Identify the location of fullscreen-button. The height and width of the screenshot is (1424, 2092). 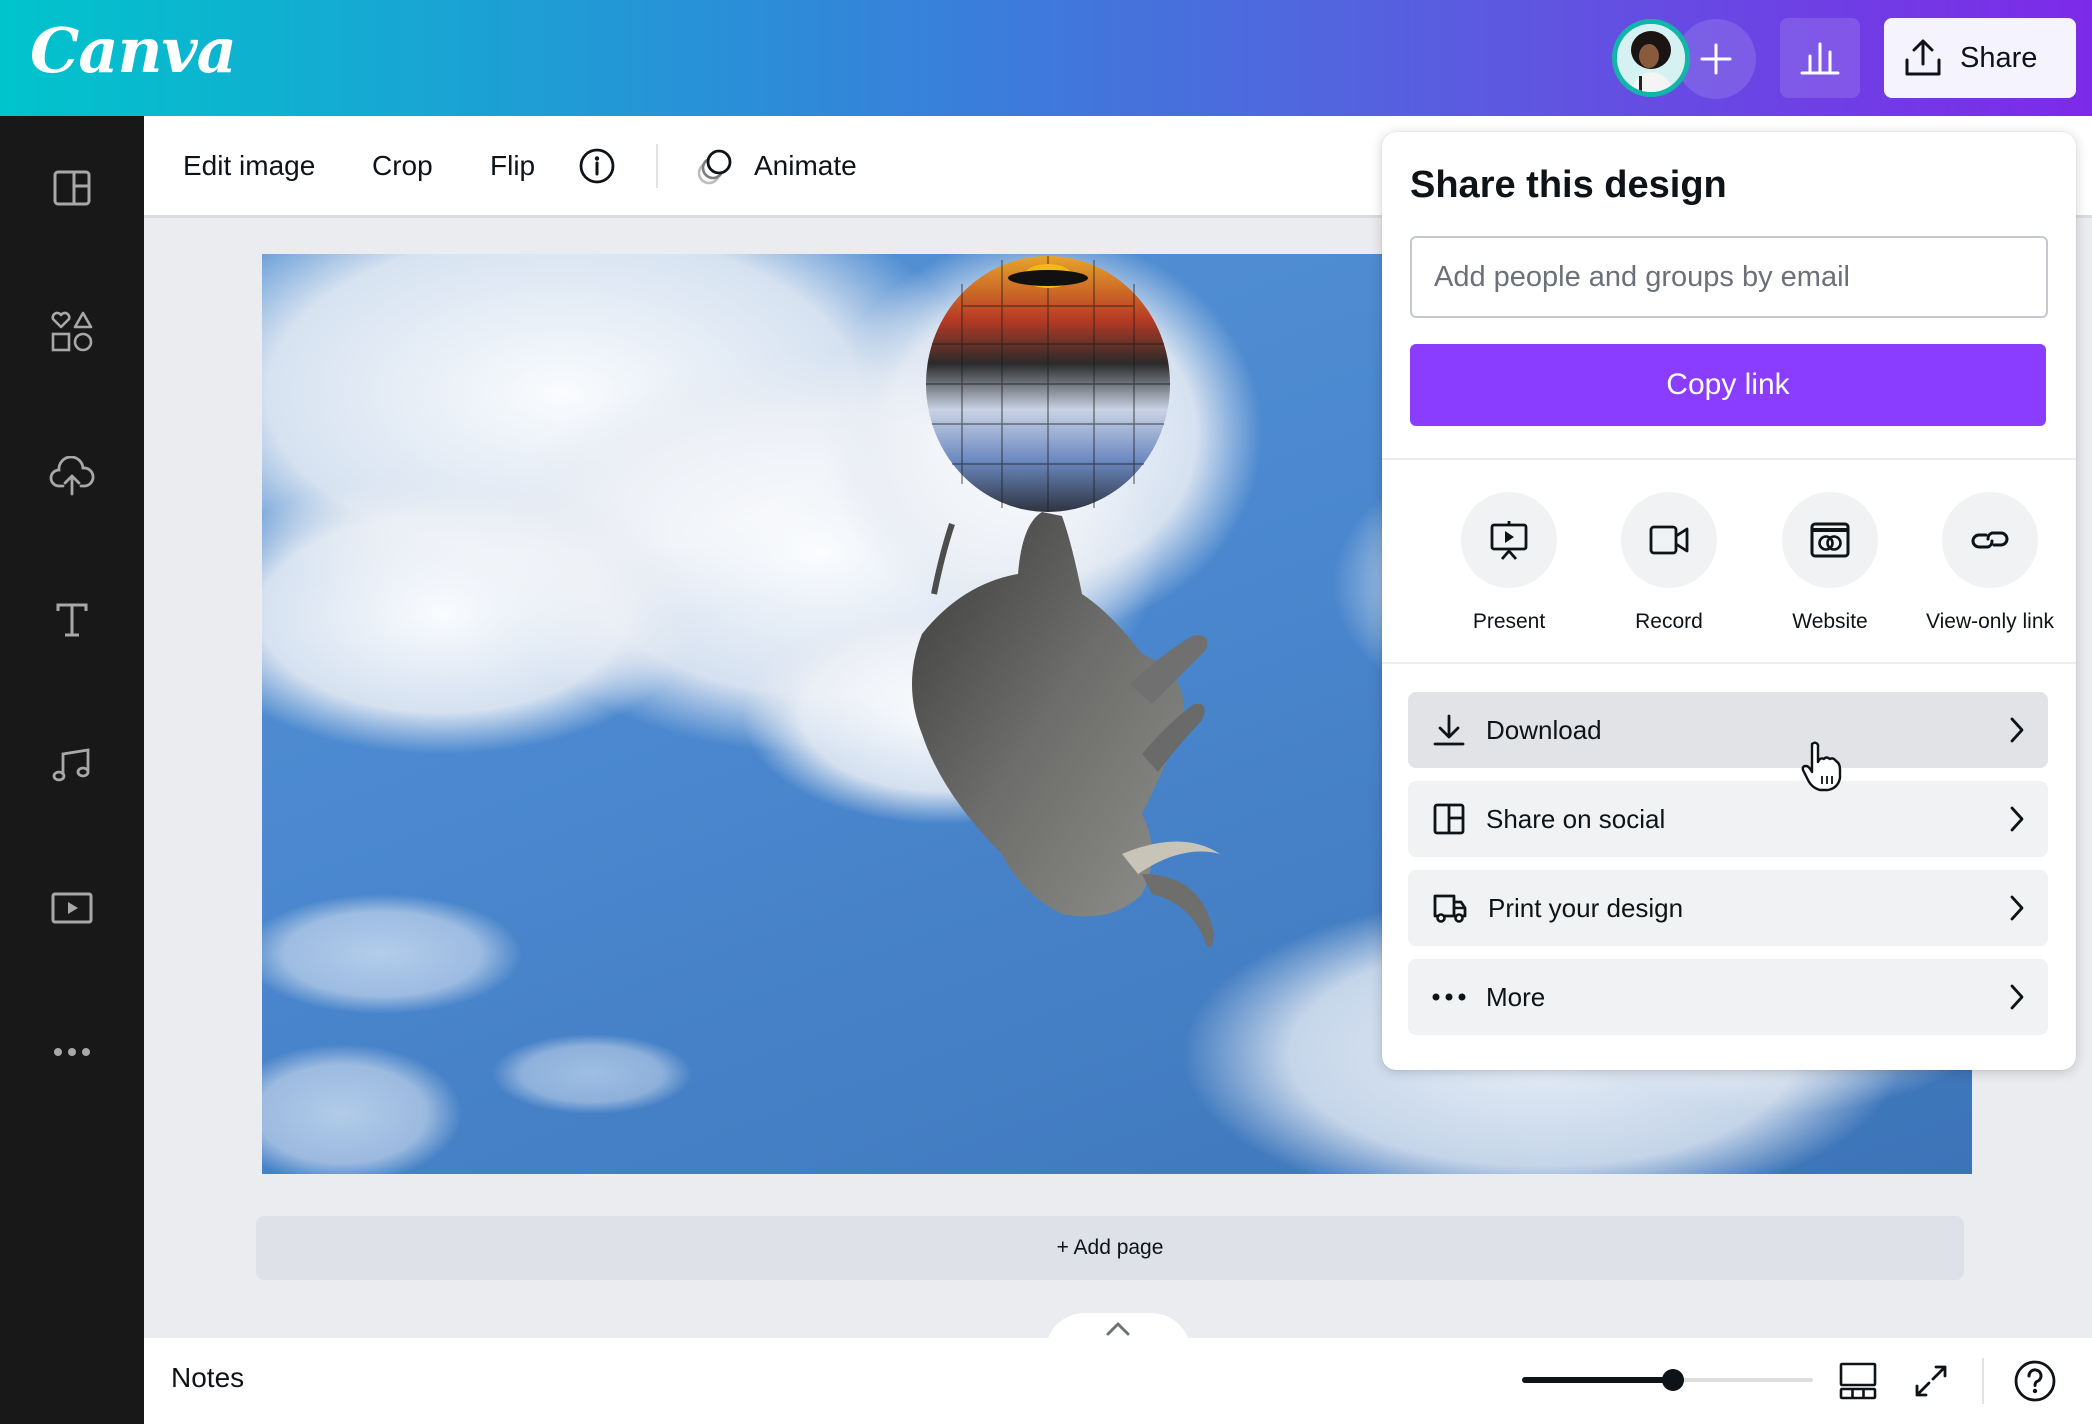
(1931, 1381).